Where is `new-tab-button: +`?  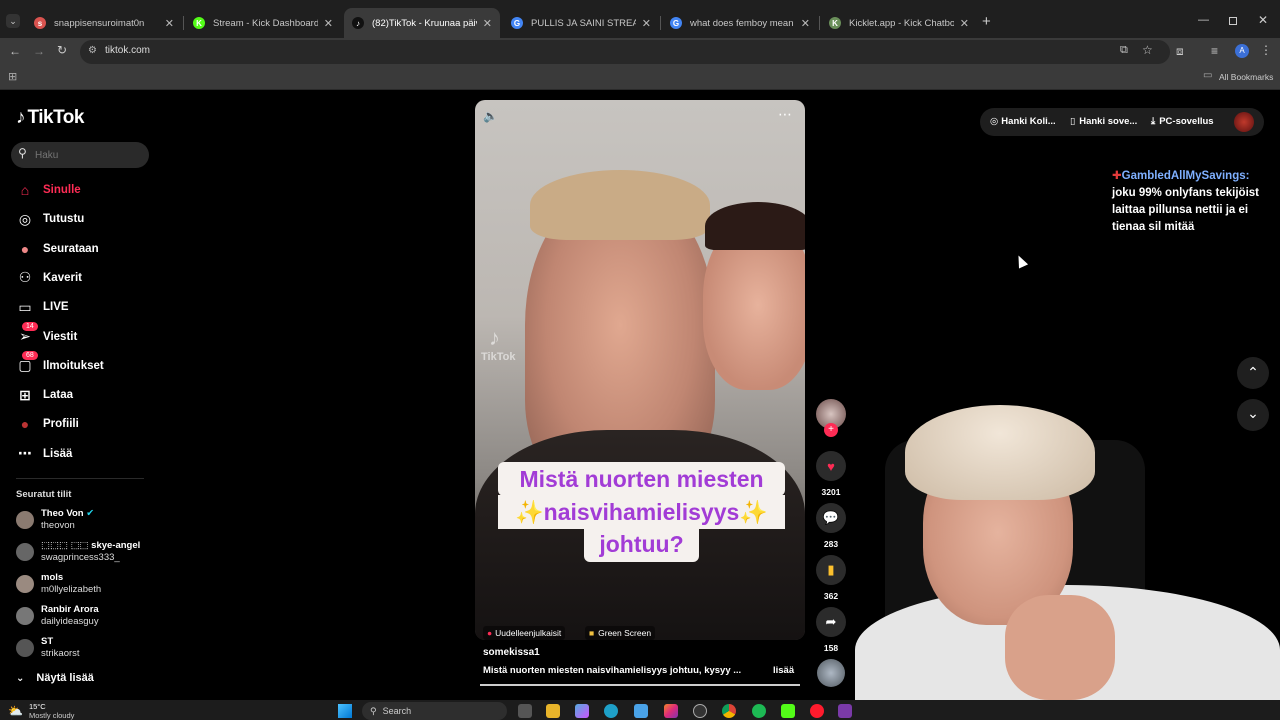
new-tab-button: + is located at coordinates (986, 21).